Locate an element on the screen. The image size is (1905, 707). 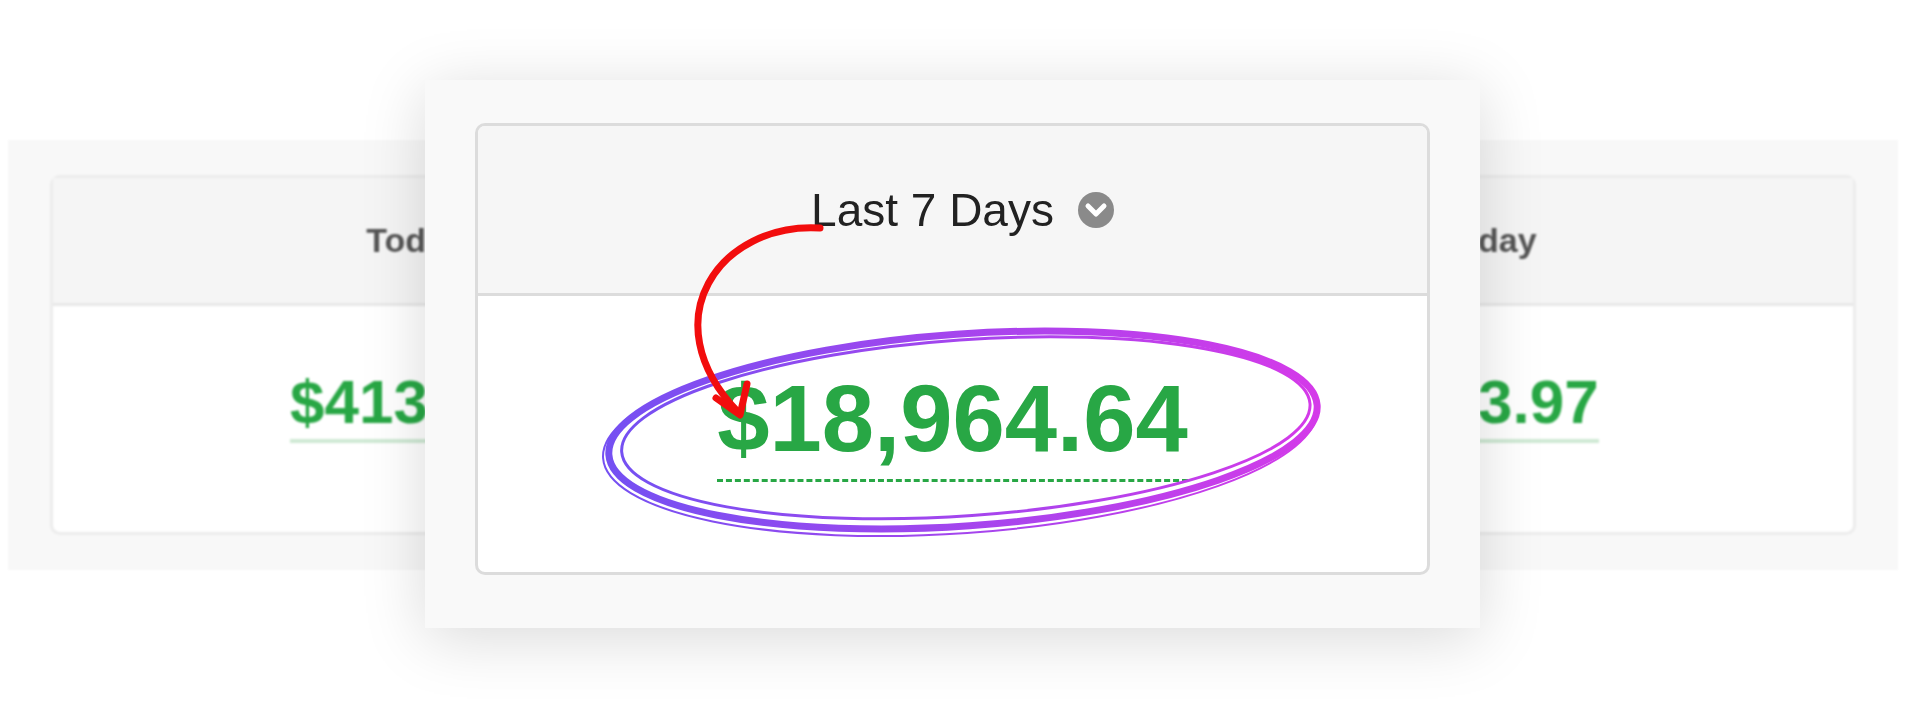
period-label: Last 7 Days is located at coordinates (932, 209).